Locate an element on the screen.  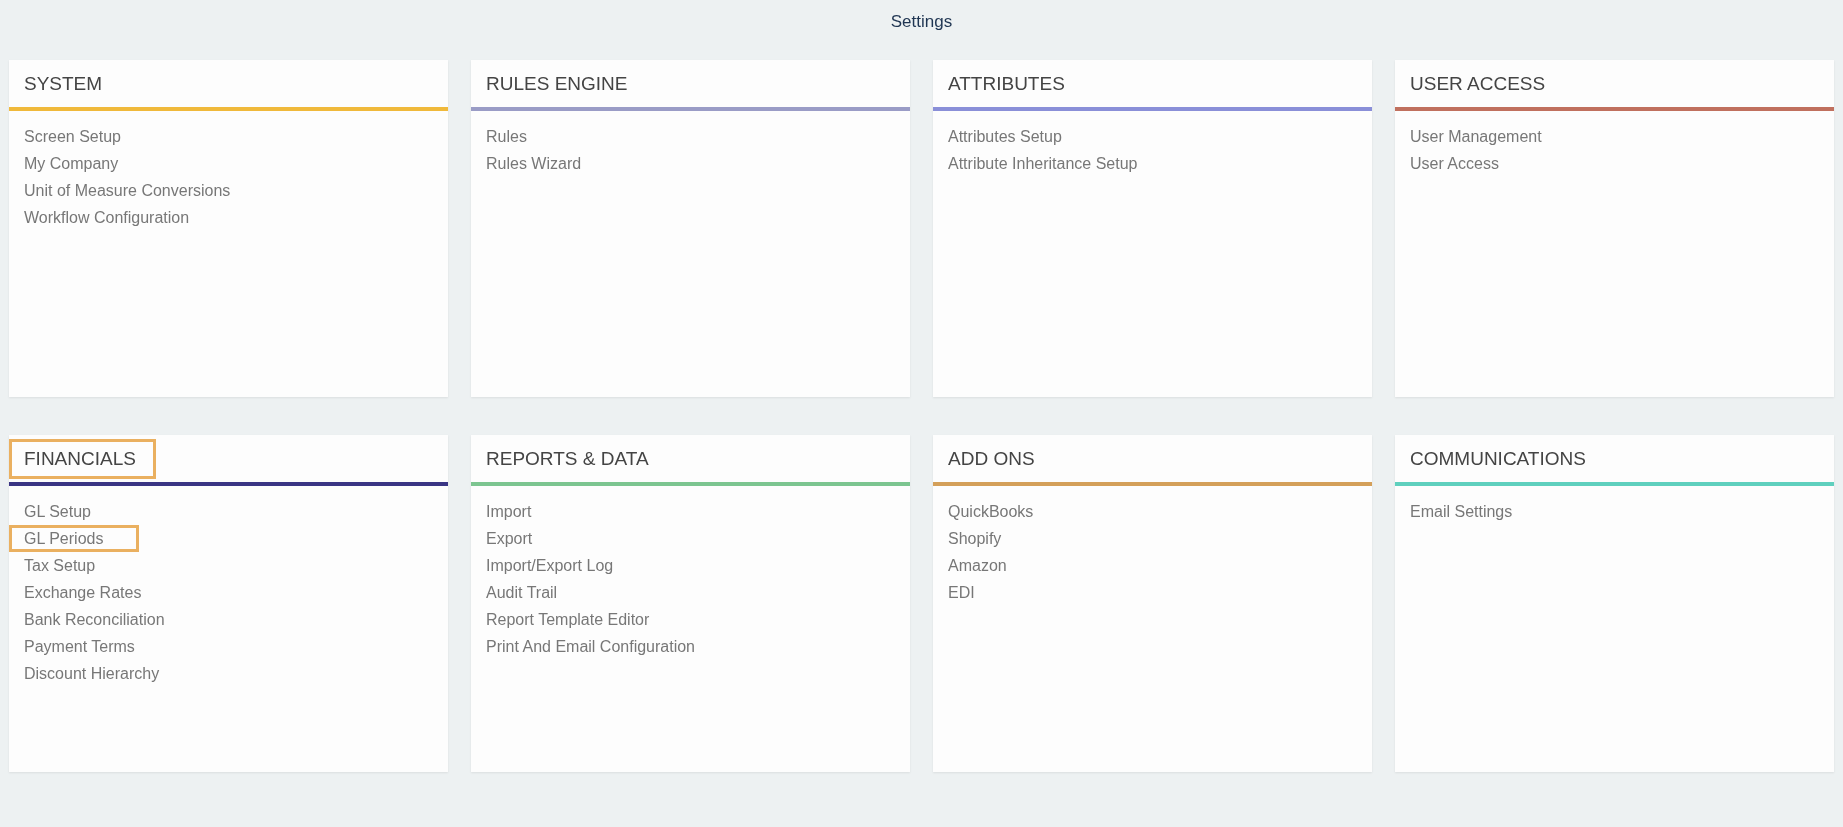
settings-link: Rules is located at coordinates (503, 136).